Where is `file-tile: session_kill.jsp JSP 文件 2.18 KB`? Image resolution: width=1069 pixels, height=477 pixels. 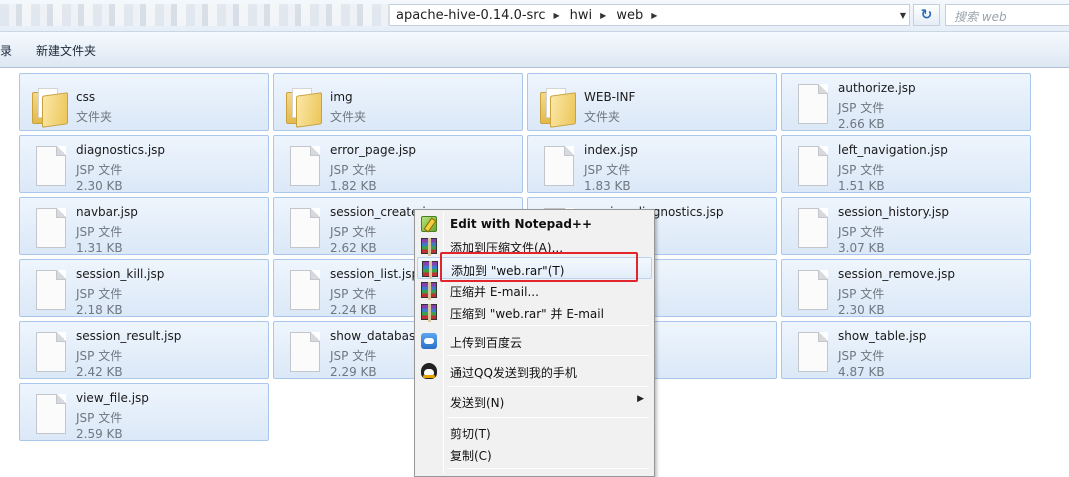 file-tile: session_kill.jsp JSP 文件 2.18 KB is located at coordinates (144, 288).